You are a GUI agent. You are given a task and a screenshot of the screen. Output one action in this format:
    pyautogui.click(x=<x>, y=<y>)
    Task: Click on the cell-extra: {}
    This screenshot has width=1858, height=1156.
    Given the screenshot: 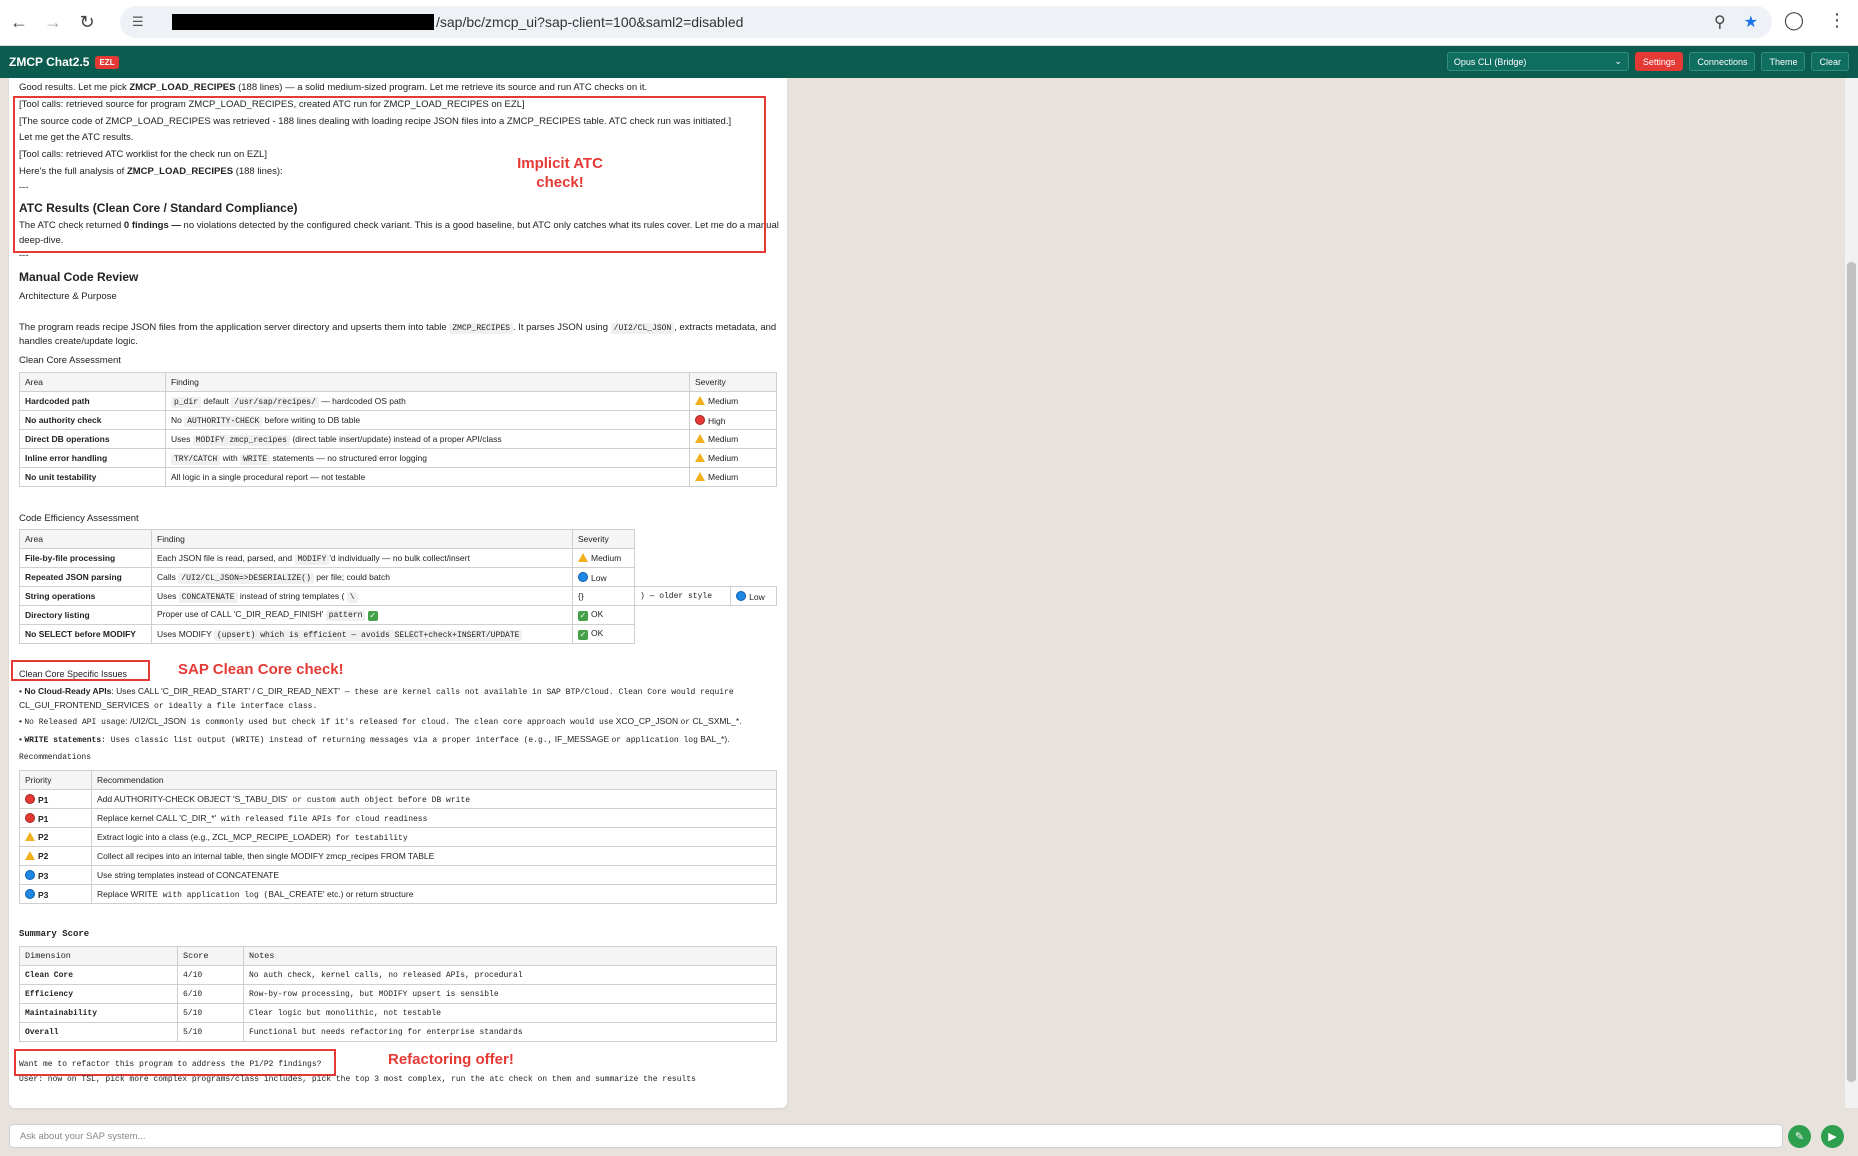 What is the action you would take?
    pyautogui.click(x=603, y=596)
    